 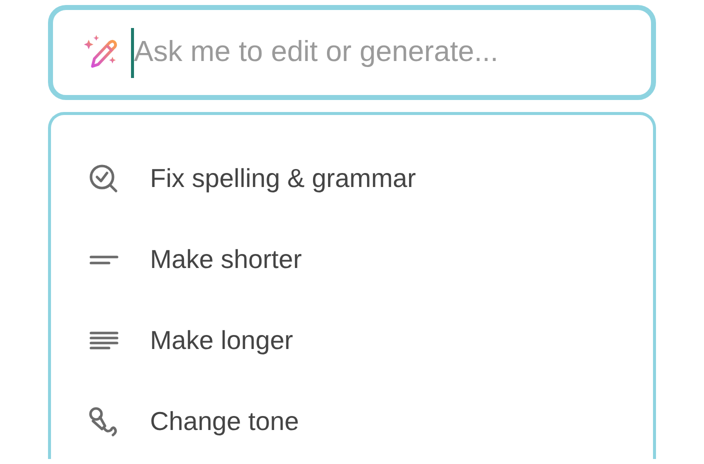 What do you see at coordinates (352, 340) in the screenshot?
I see `menu-item: Make longer` at bounding box center [352, 340].